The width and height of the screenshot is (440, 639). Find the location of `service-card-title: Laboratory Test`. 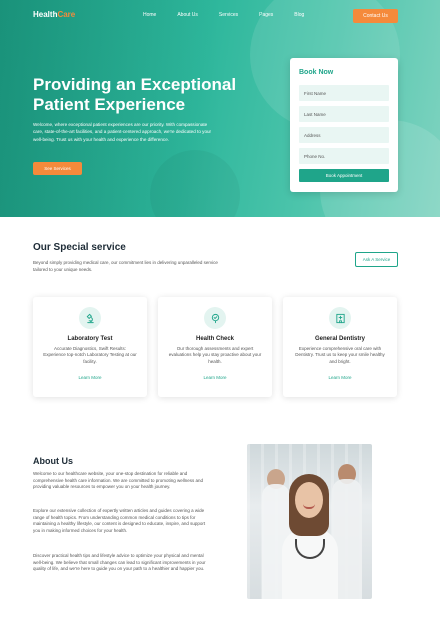

service-card-title: Laboratory Test is located at coordinates (90, 339).